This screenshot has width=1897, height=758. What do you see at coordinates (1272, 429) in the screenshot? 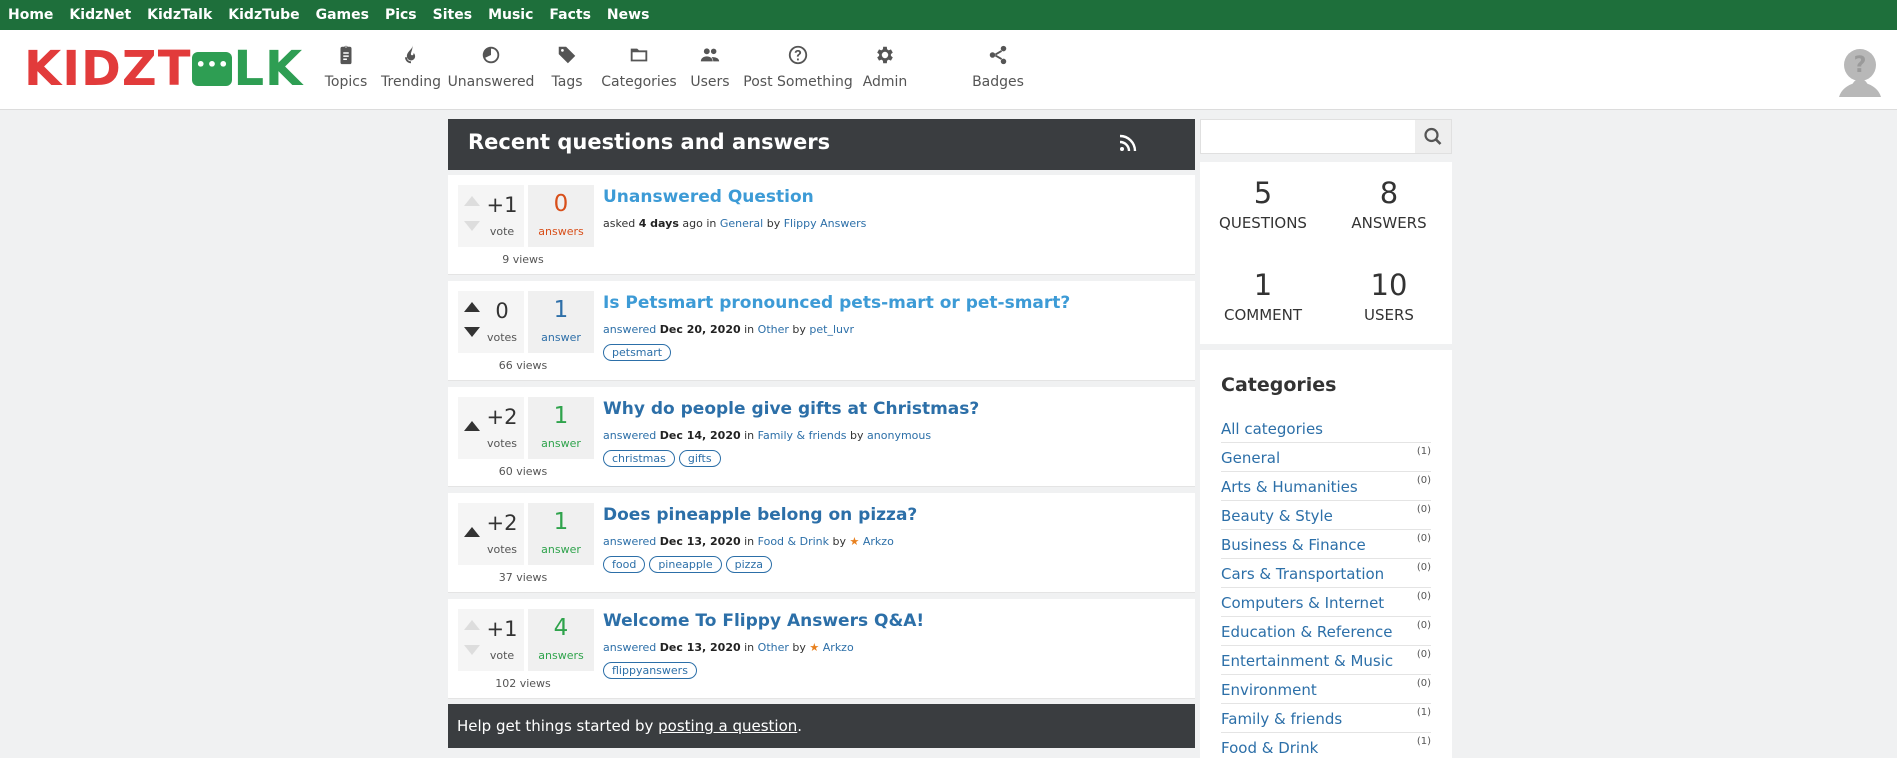
I see `category-link-all: All categories` at bounding box center [1272, 429].